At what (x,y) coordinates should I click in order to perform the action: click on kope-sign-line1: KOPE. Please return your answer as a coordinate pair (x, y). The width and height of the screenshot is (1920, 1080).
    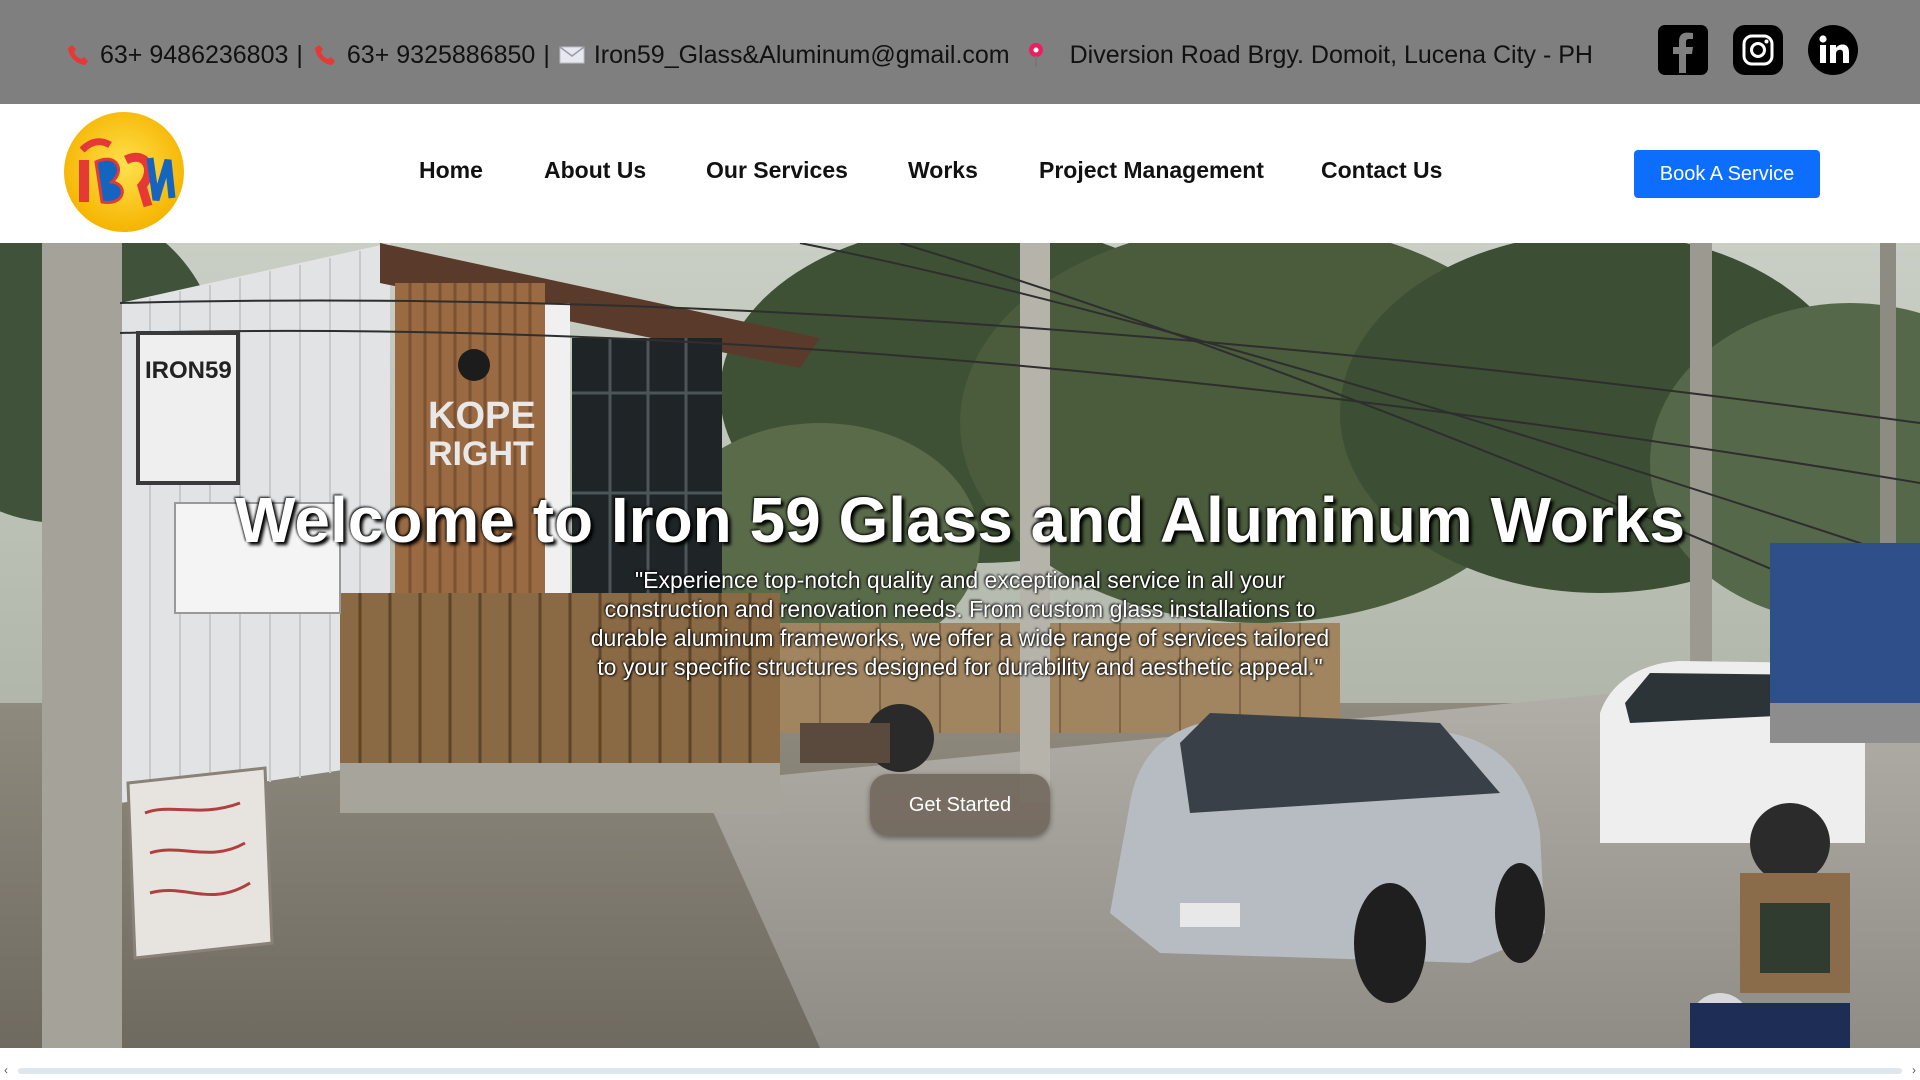
    Looking at the image, I should click on (482, 416).